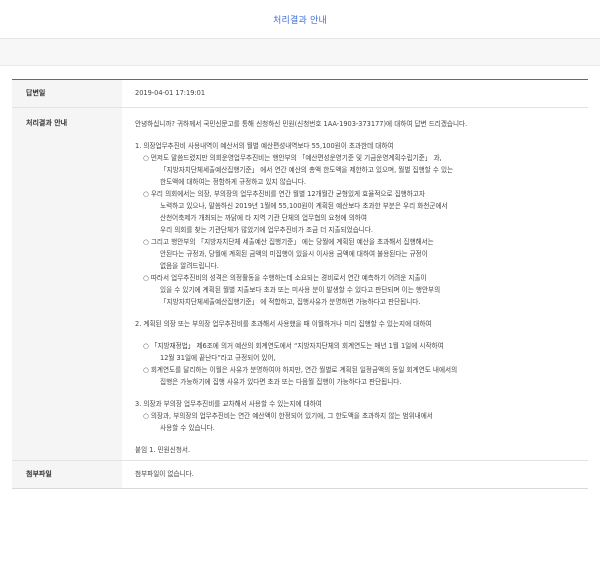  I want to click on answer-date-label: 답변일, so click(67, 93).